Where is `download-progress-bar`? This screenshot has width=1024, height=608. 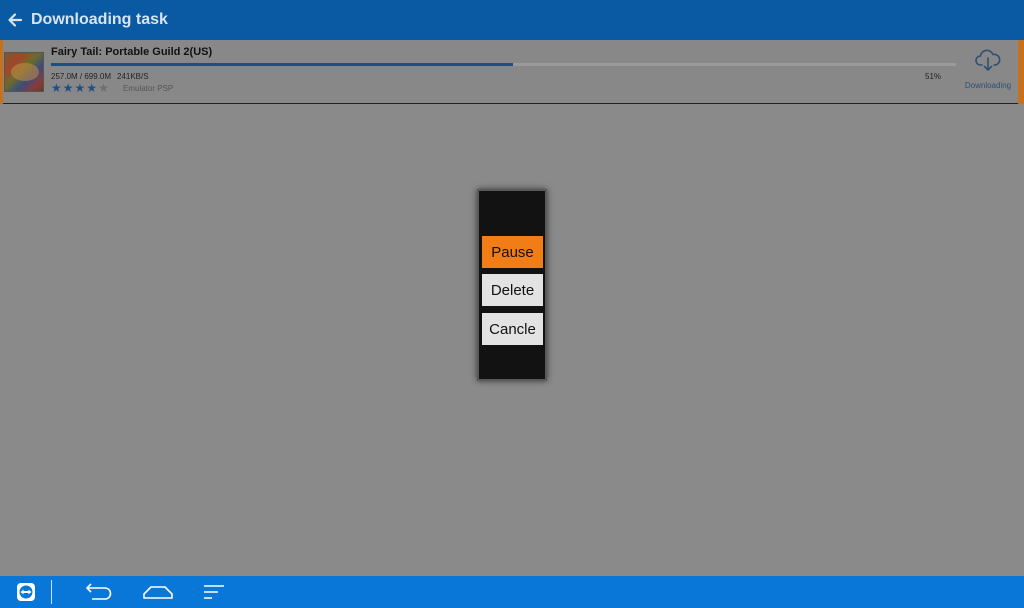
download-progress-bar is located at coordinates (503, 64).